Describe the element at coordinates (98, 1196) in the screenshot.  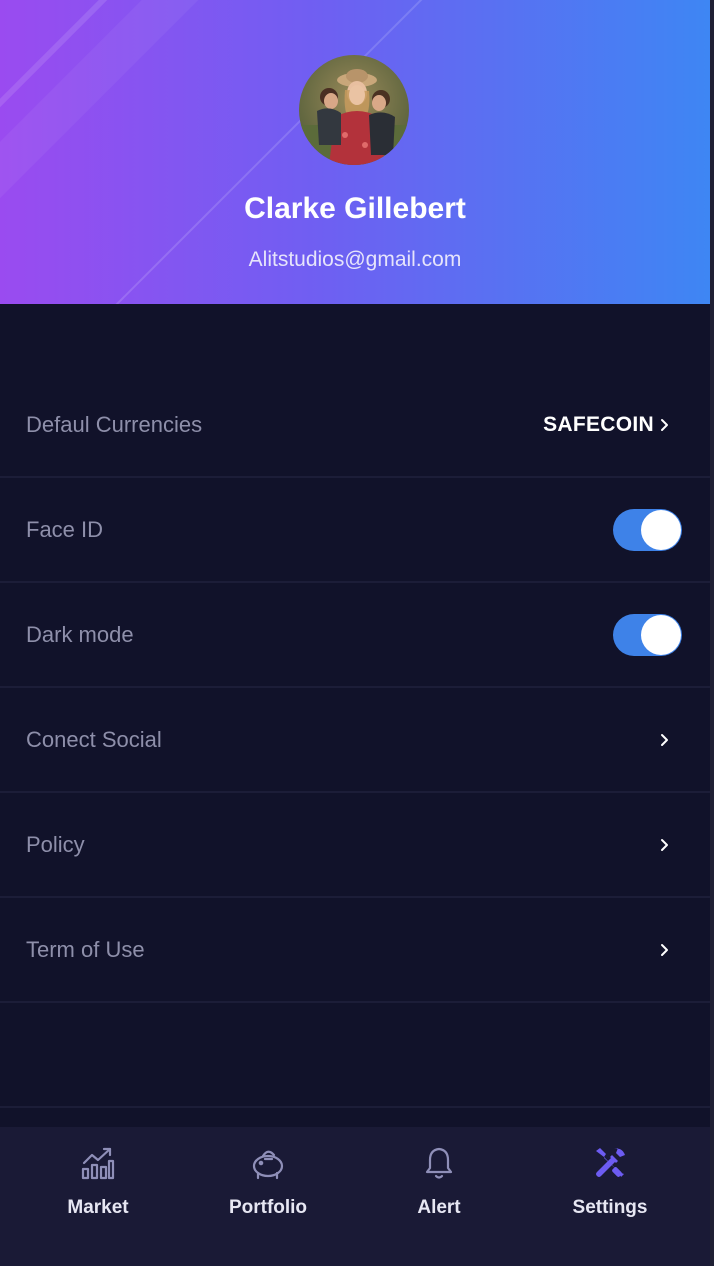
I see `tab-market: Market` at that location.